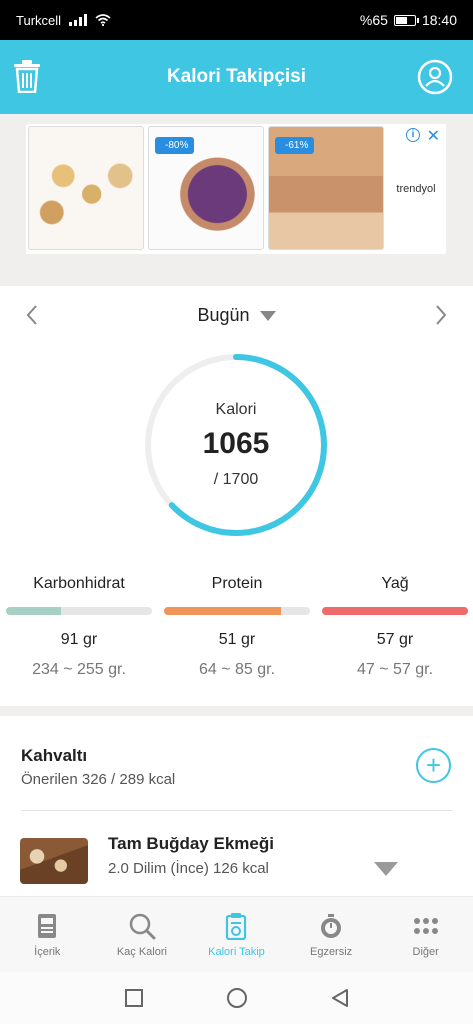 Image resolution: width=473 pixels, height=1024 pixels. Describe the element at coordinates (433, 765) in the screenshot. I see `add-food-button: +` at that location.